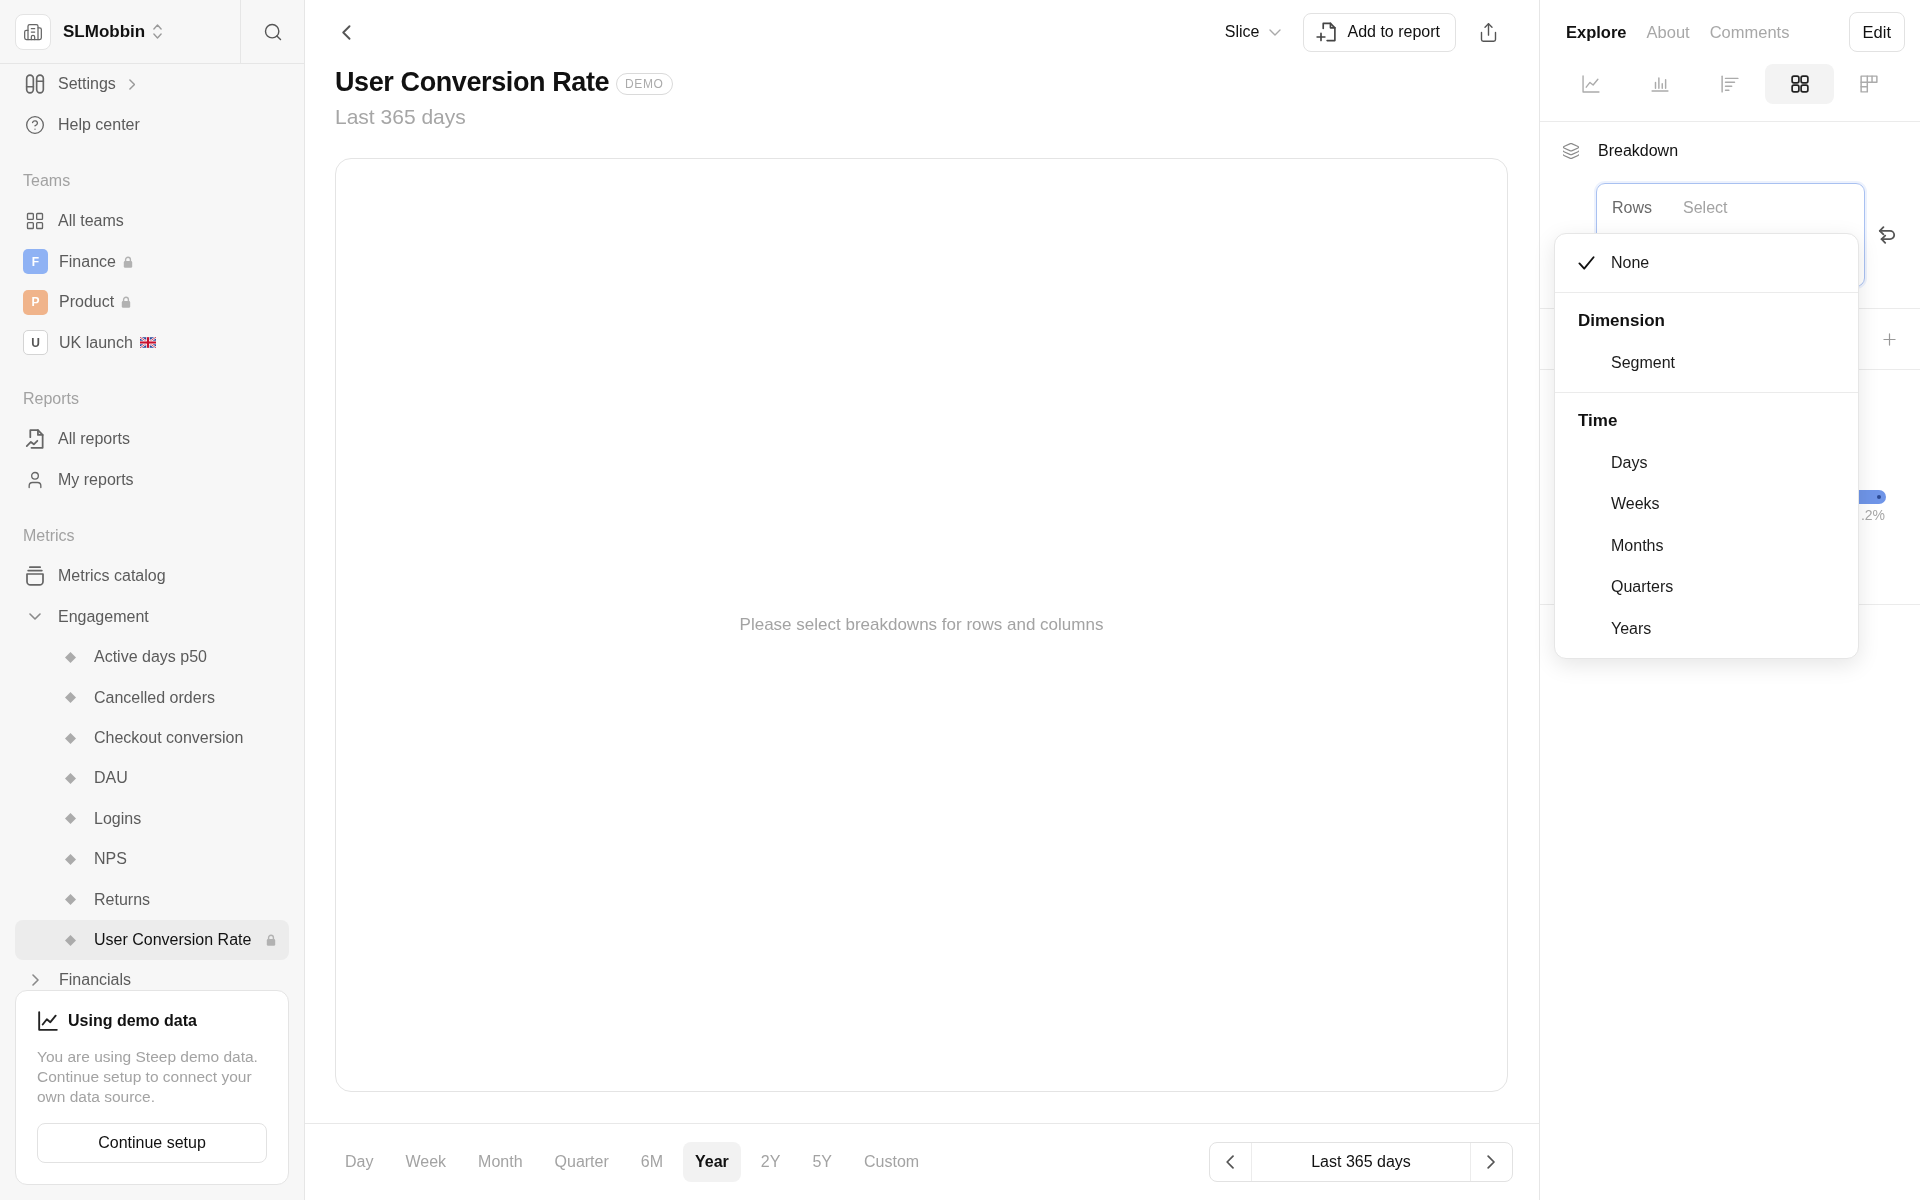  Describe the element at coordinates (47, 180) in the screenshot. I see `section-heading: Teams` at that location.